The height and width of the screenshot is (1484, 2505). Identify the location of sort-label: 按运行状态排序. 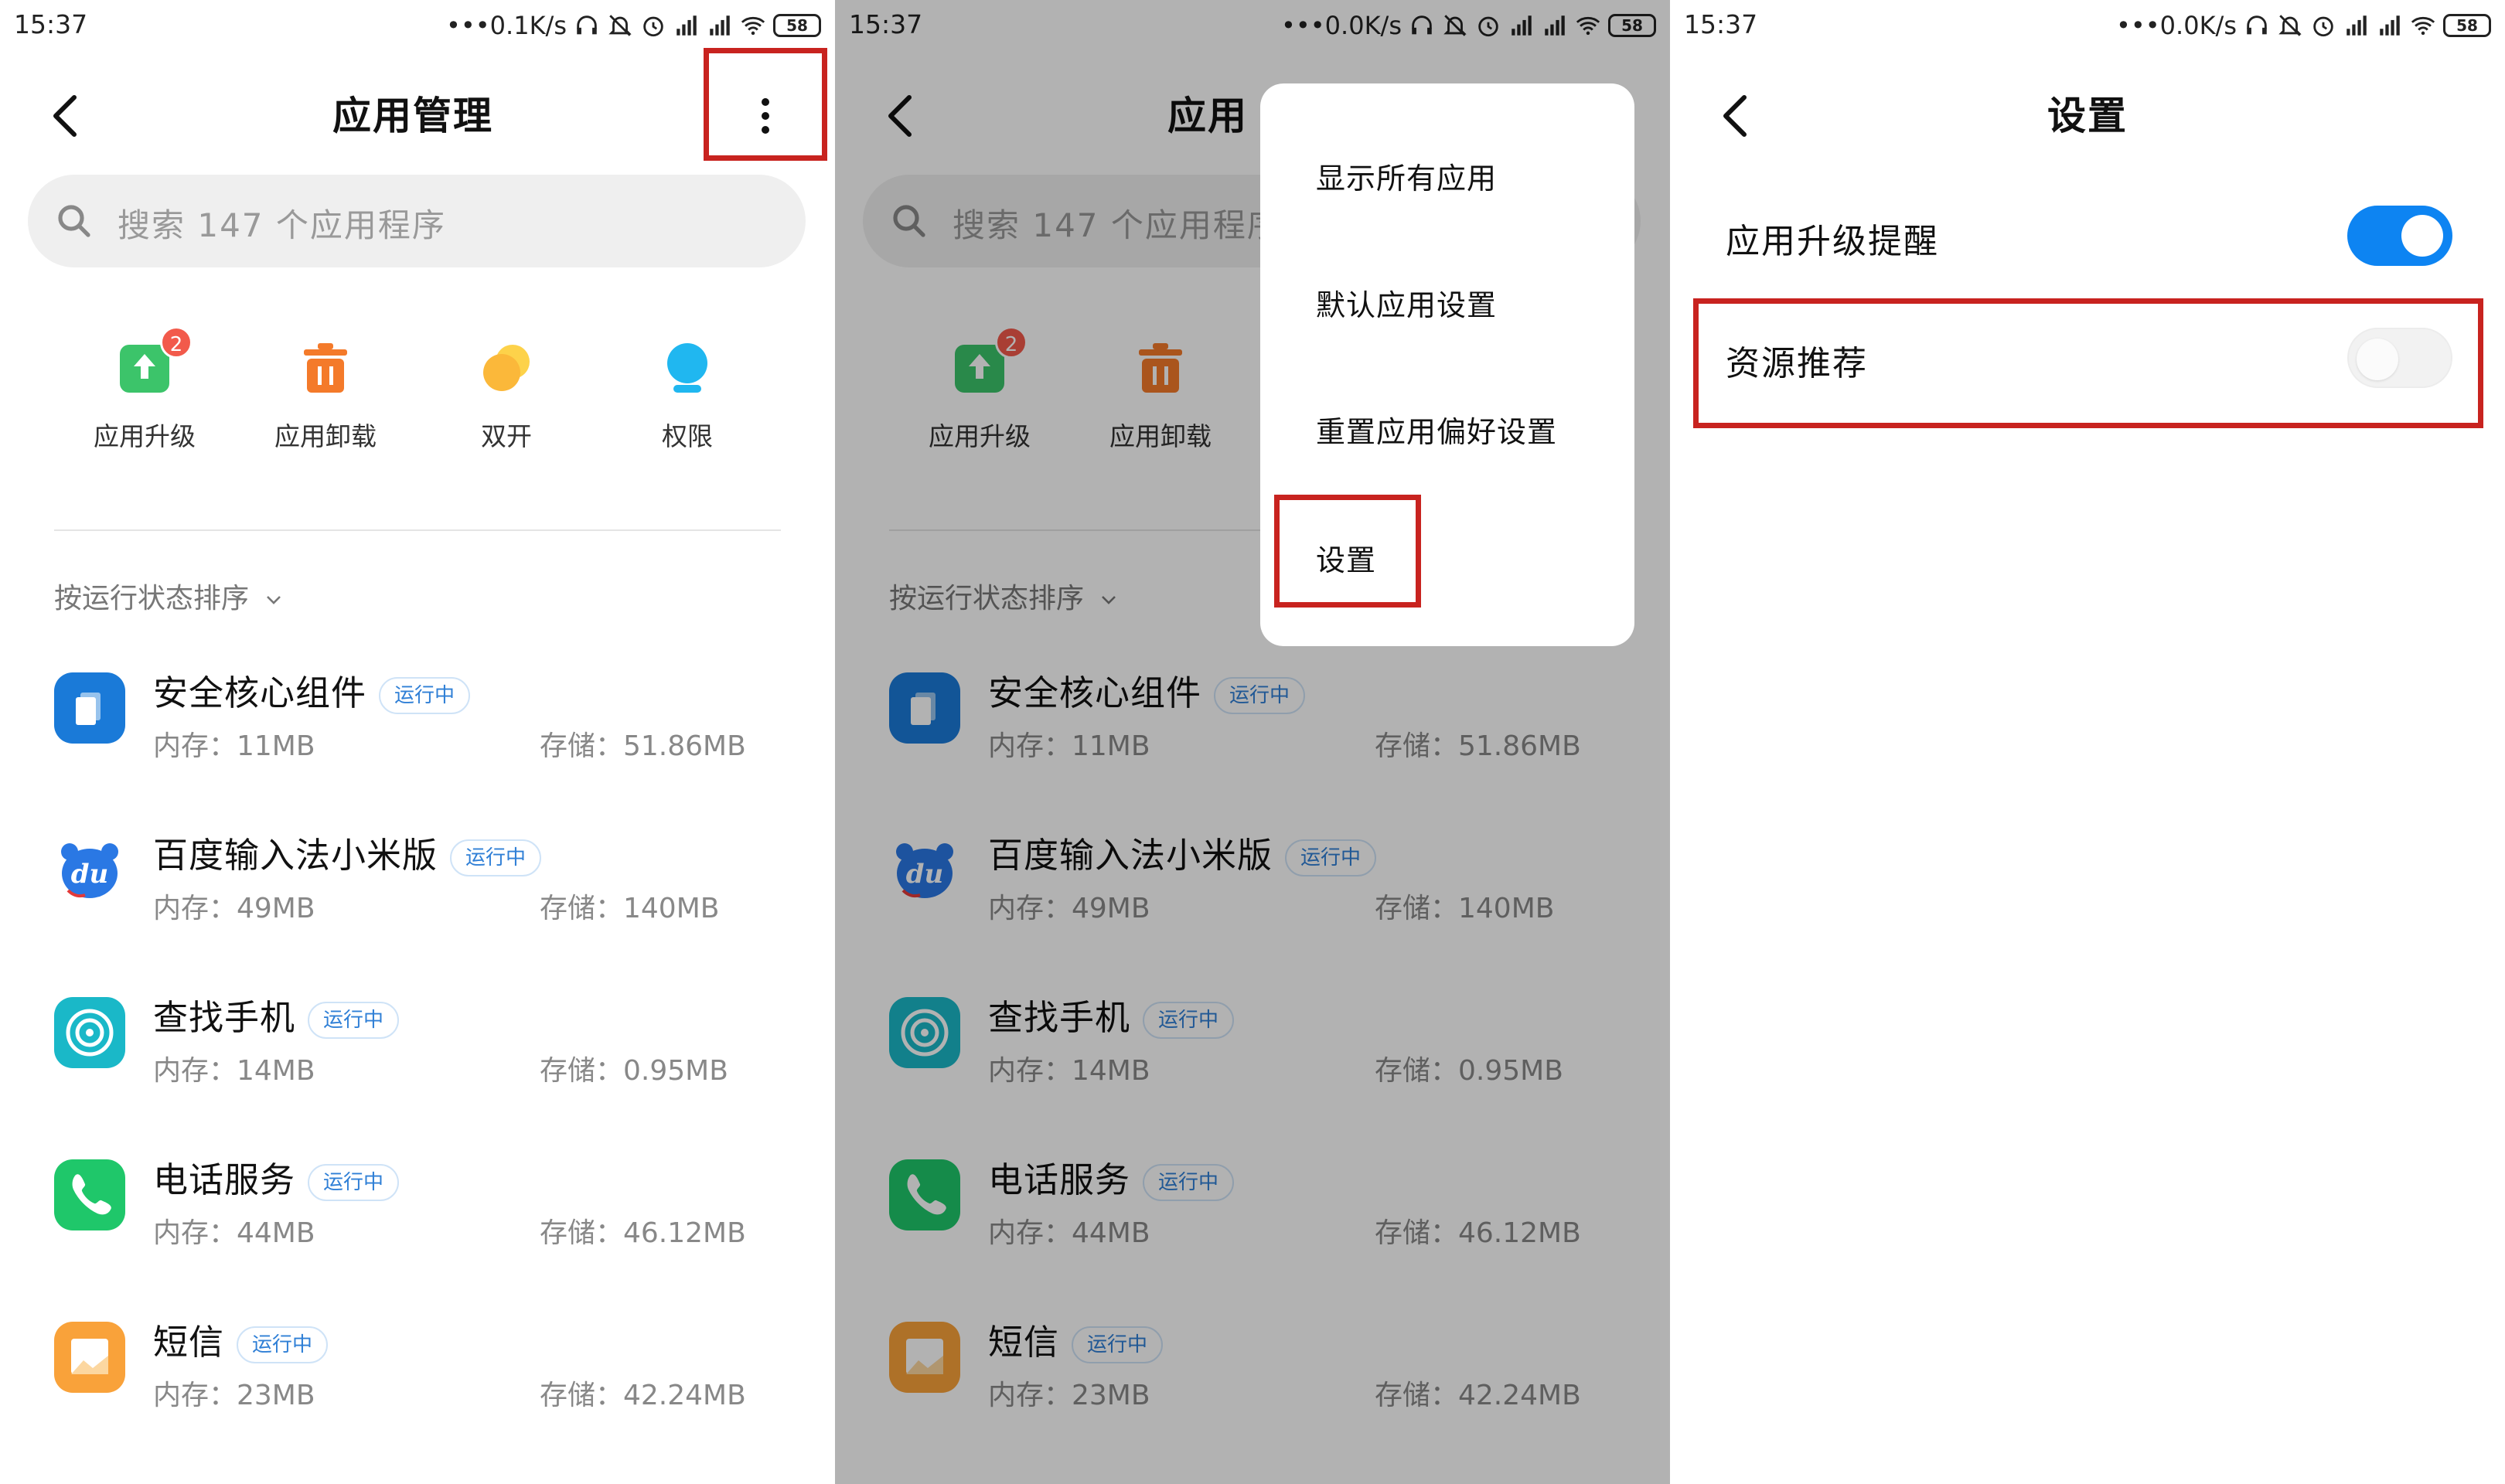
(152, 598).